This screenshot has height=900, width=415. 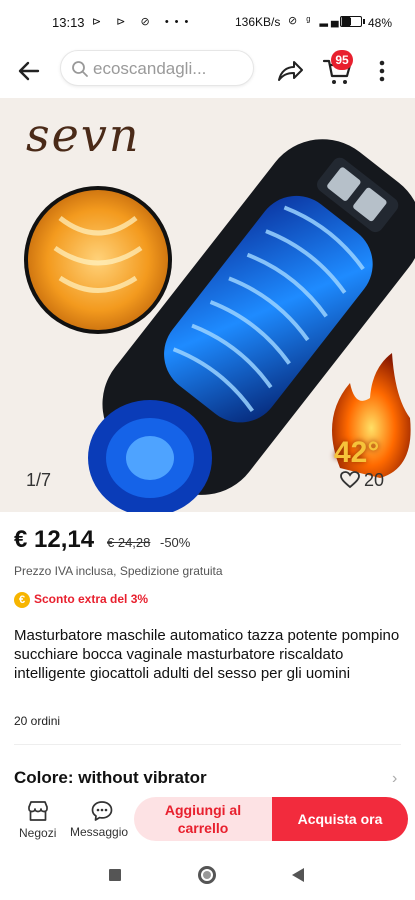 What do you see at coordinates (99, 832) in the screenshot?
I see `message-label: Messaggio` at bounding box center [99, 832].